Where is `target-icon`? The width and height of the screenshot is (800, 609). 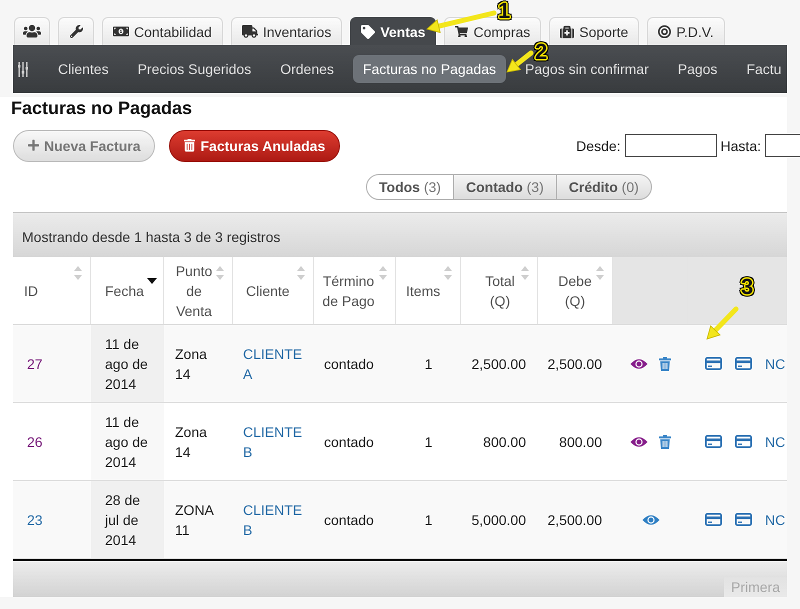 target-icon is located at coordinates (665, 31).